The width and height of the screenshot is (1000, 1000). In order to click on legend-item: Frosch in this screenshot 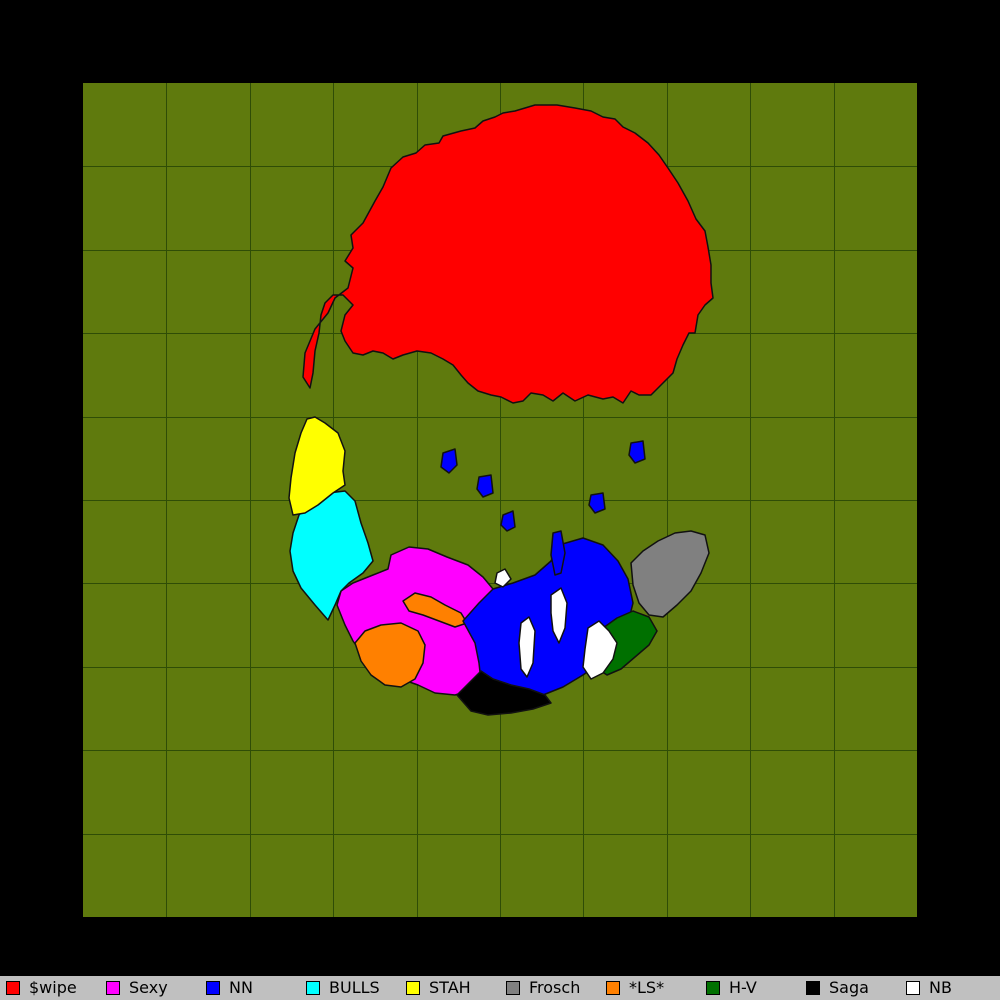, I will do `click(543, 988)`.